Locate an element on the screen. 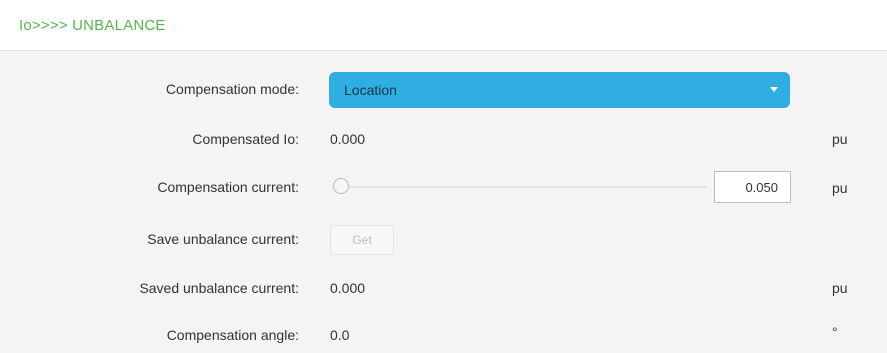 The height and width of the screenshot is (353, 887). saved-unbalance-current-value: 0.000 is located at coordinates (348, 288).